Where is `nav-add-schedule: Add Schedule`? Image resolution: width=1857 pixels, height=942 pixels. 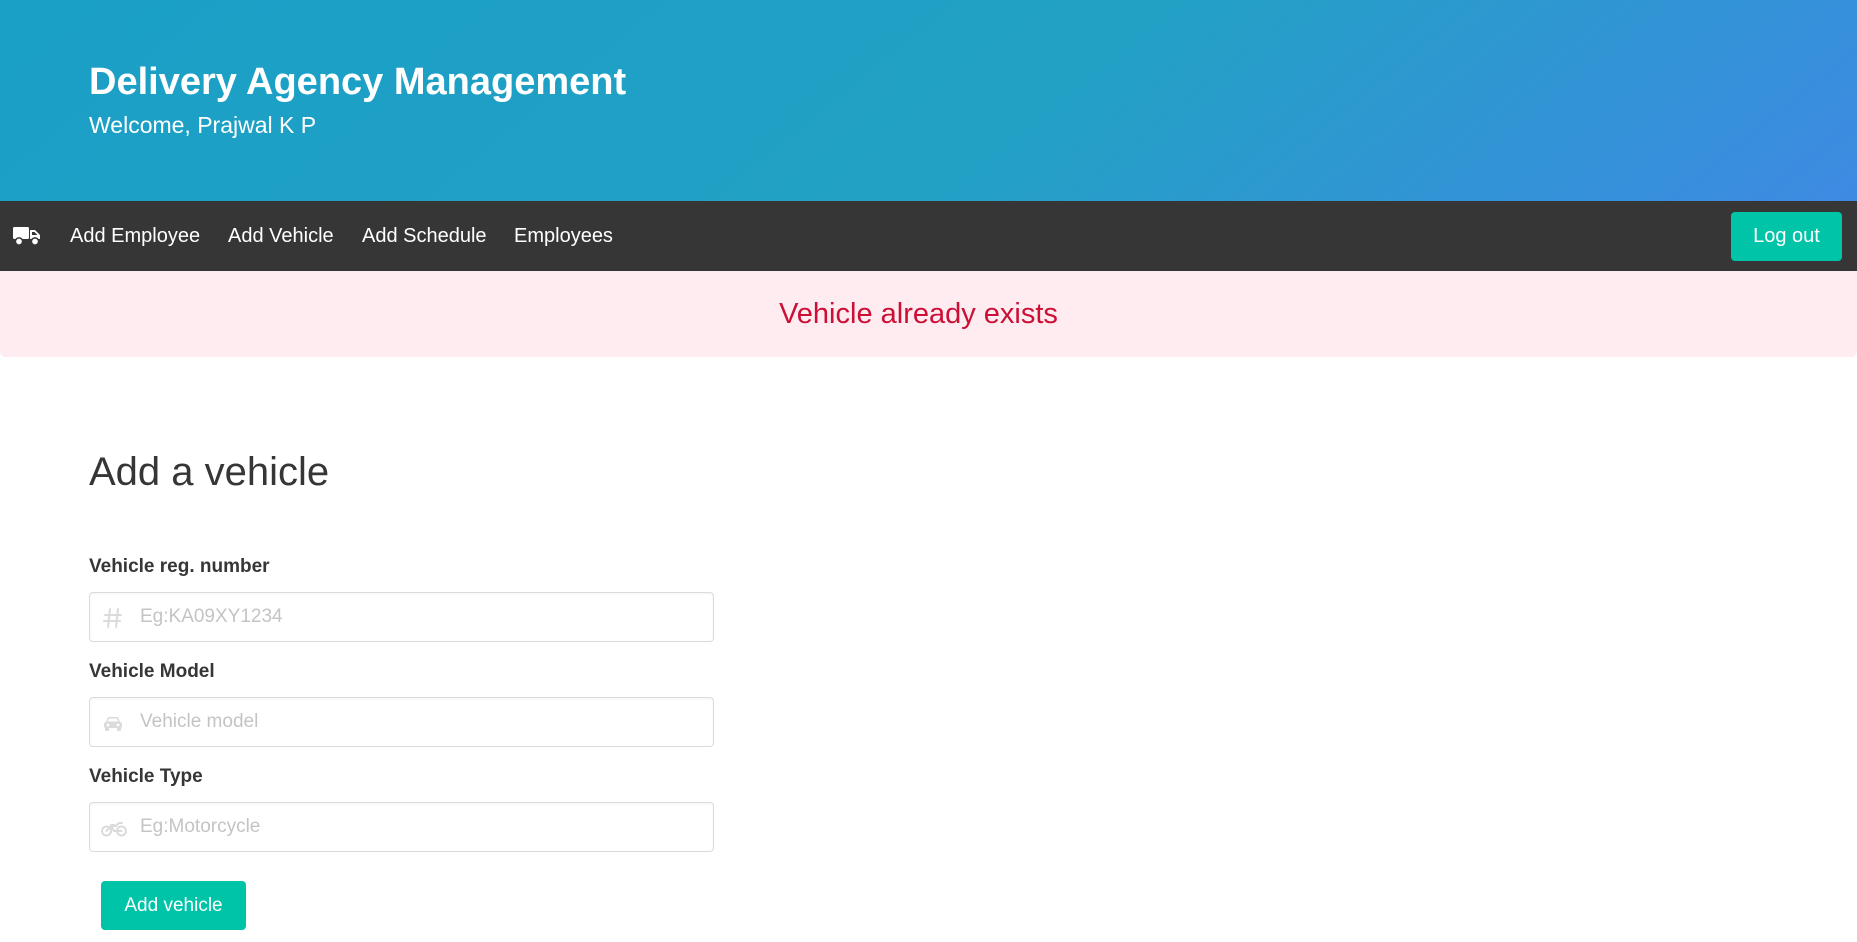
nav-add-schedule: Add Schedule is located at coordinates (424, 236).